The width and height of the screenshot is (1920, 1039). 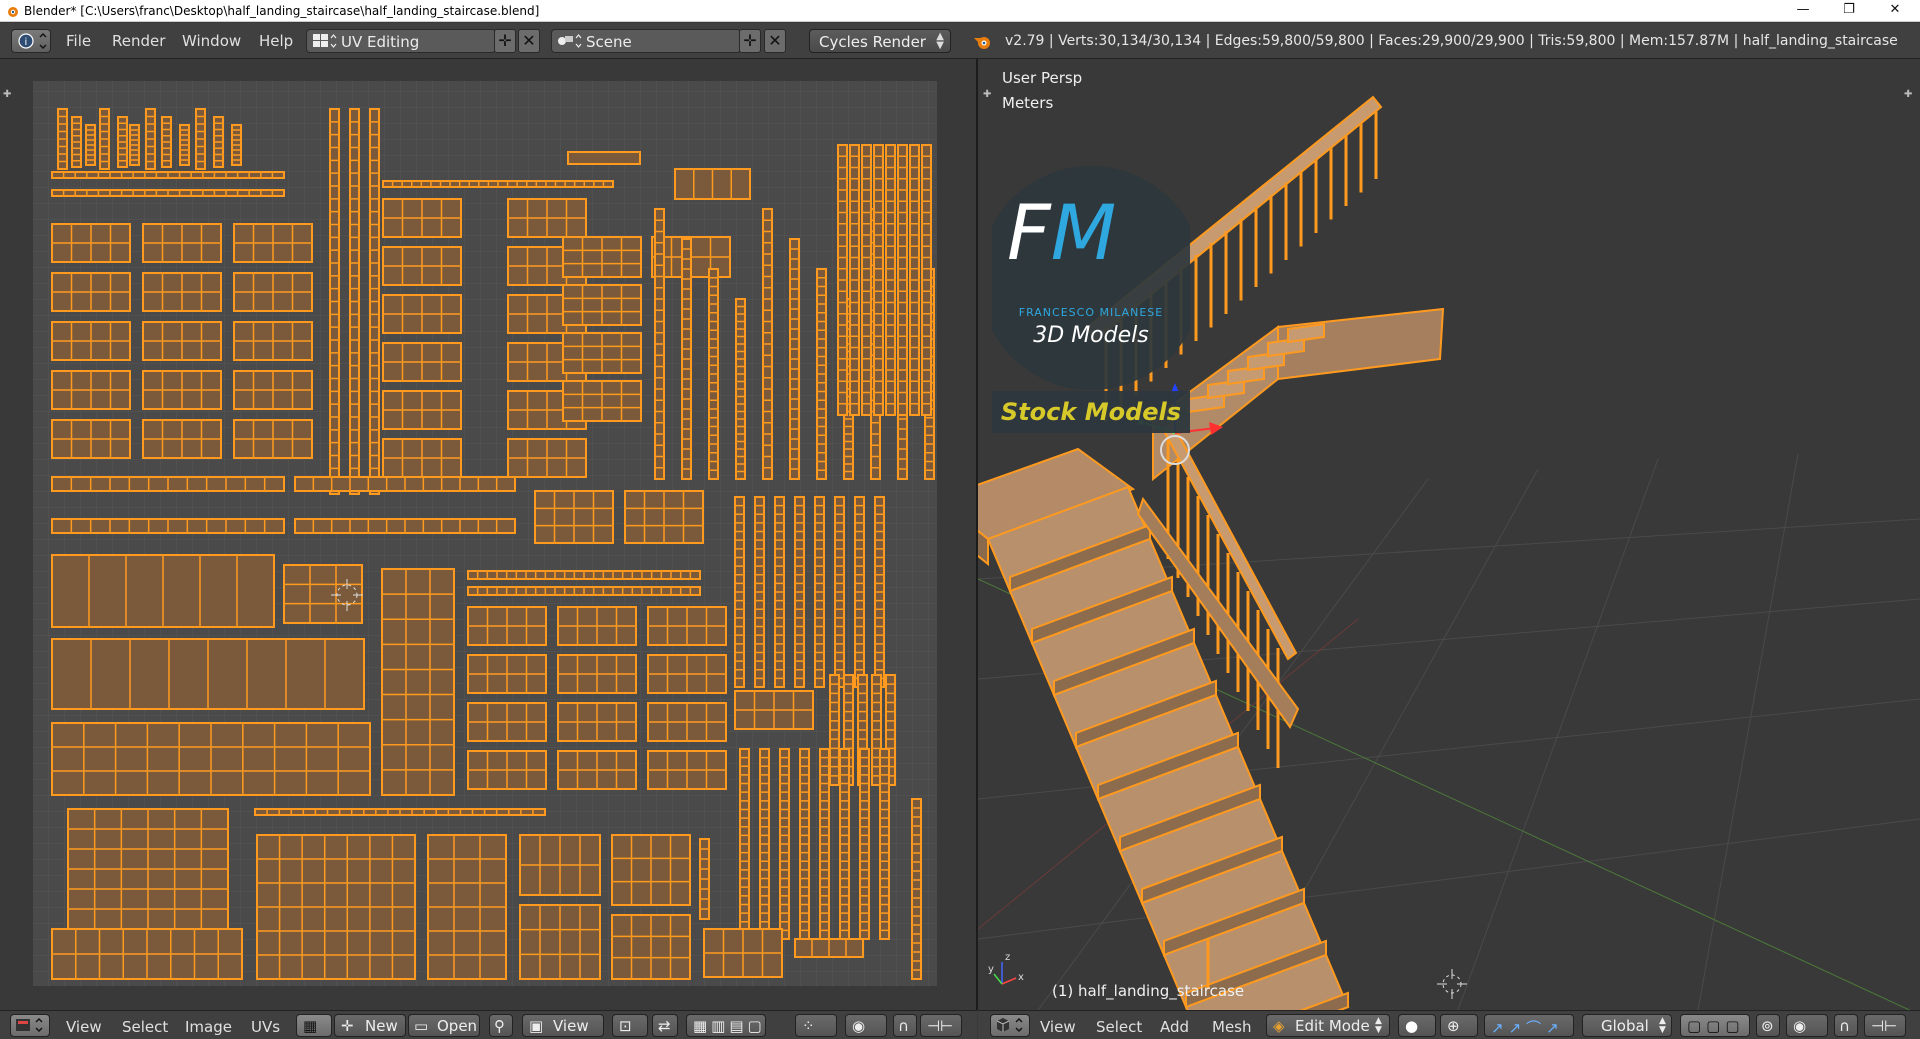 What do you see at coordinates (1846, 1025) in the screenshot?
I see `3d-snap-toggle: ∩` at bounding box center [1846, 1025].